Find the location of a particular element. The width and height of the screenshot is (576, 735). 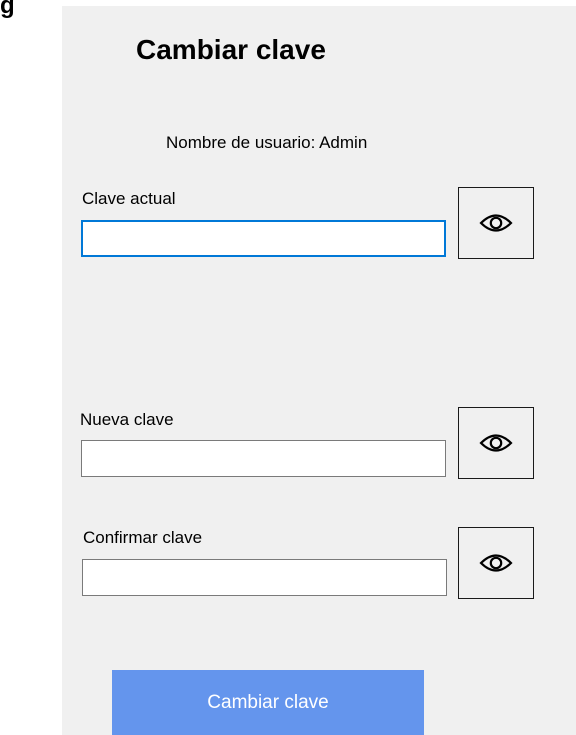

confirm-password-input is located at coordinates (264, 577).